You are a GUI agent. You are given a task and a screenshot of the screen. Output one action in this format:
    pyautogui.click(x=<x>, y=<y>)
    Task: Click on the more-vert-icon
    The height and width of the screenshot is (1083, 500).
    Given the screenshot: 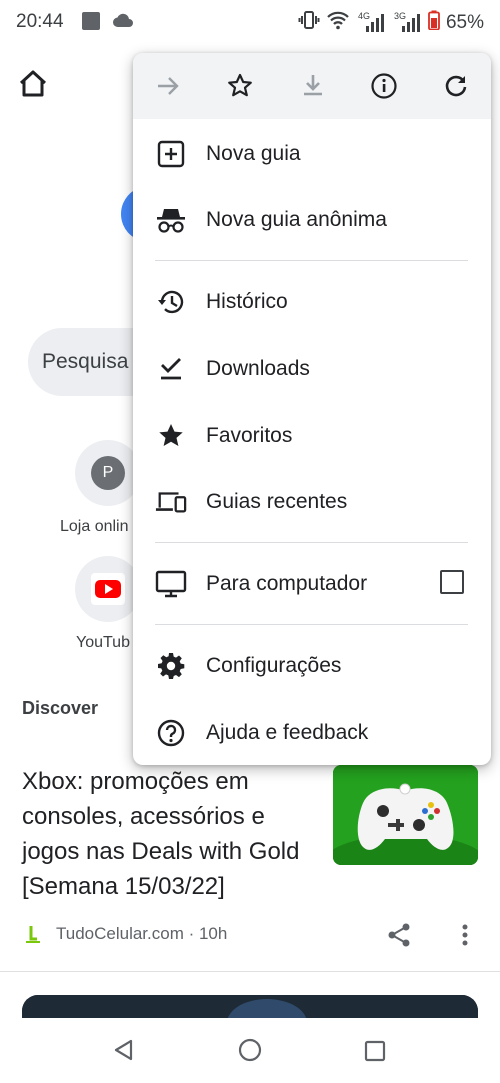 What is the action you would take?
    pyautogui.click(x=465, y=935)
    